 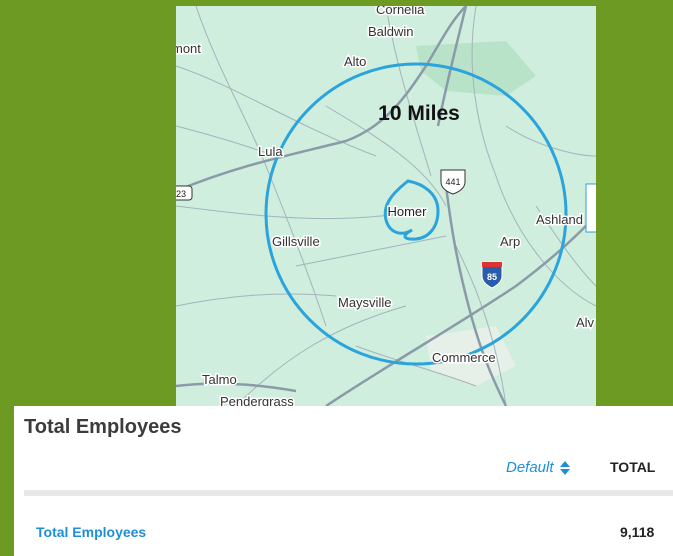 I want to click on place-label-commerce: Commerce, so click(x=464, y=357).